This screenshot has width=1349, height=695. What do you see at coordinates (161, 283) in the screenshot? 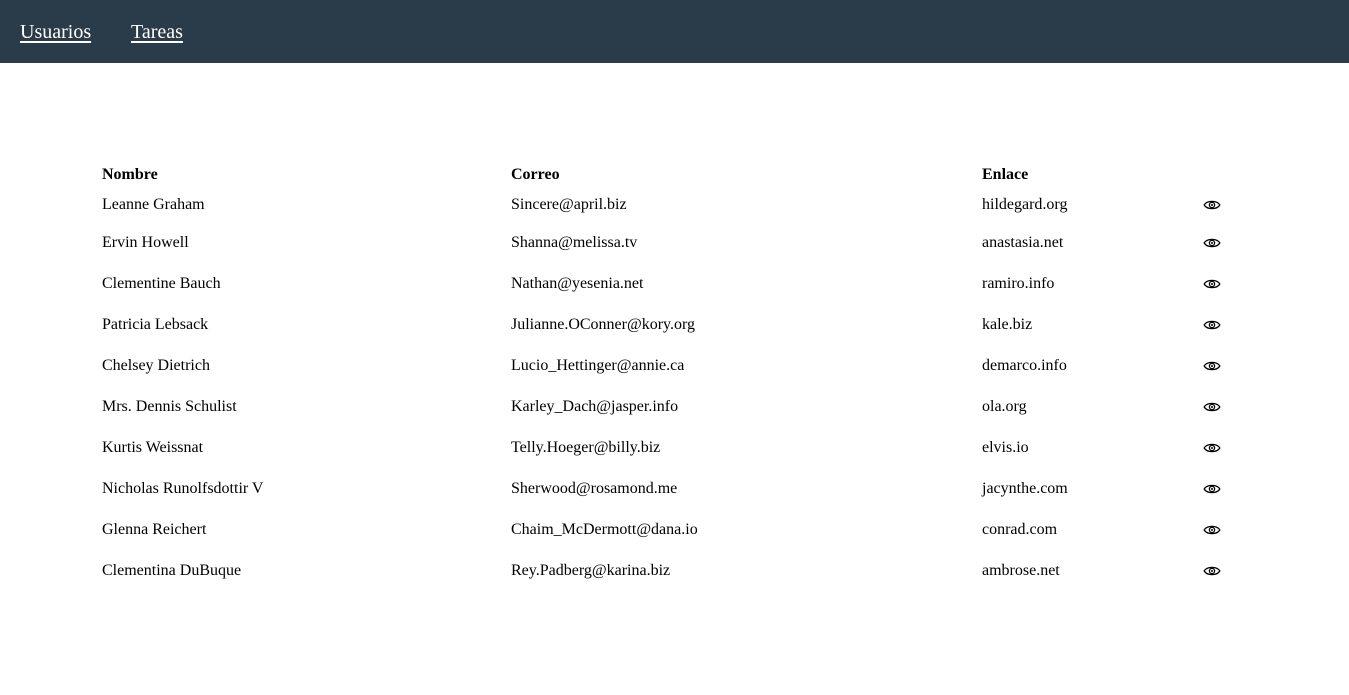
I see `user-name-cell: Clementine Bauch` at bounding box center [161, 283].